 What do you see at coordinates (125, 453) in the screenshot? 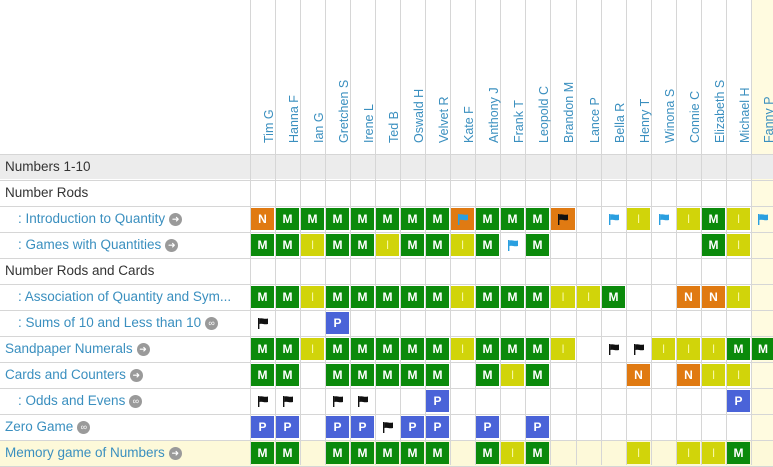
I see `lesson-link: Memory game of Numbers ➜` at bounding box center [125, 453].